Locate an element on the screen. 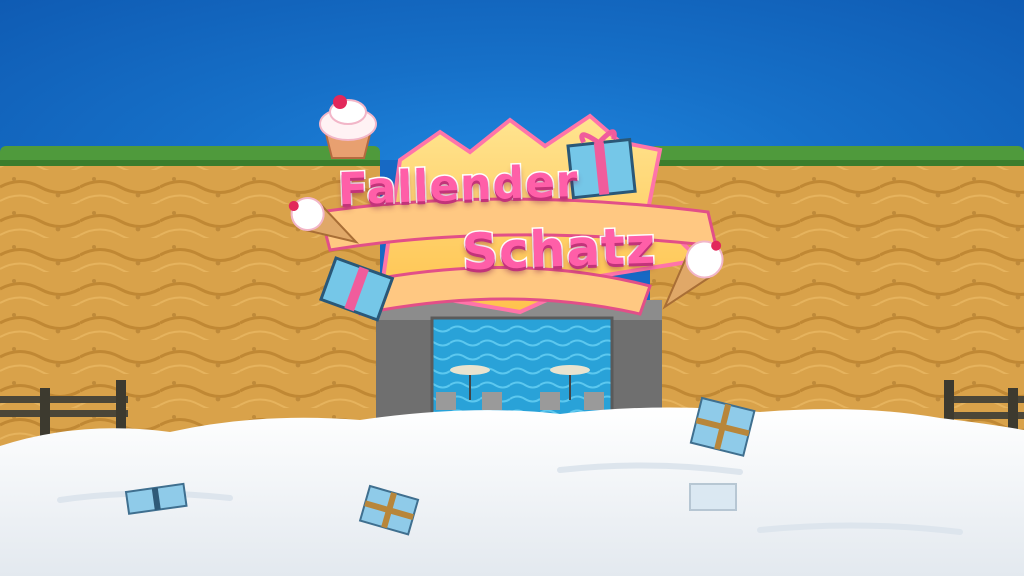 This screenshot has height=576, width=1024. game-title-line1: Fallender is located at coordinates (458, 185).